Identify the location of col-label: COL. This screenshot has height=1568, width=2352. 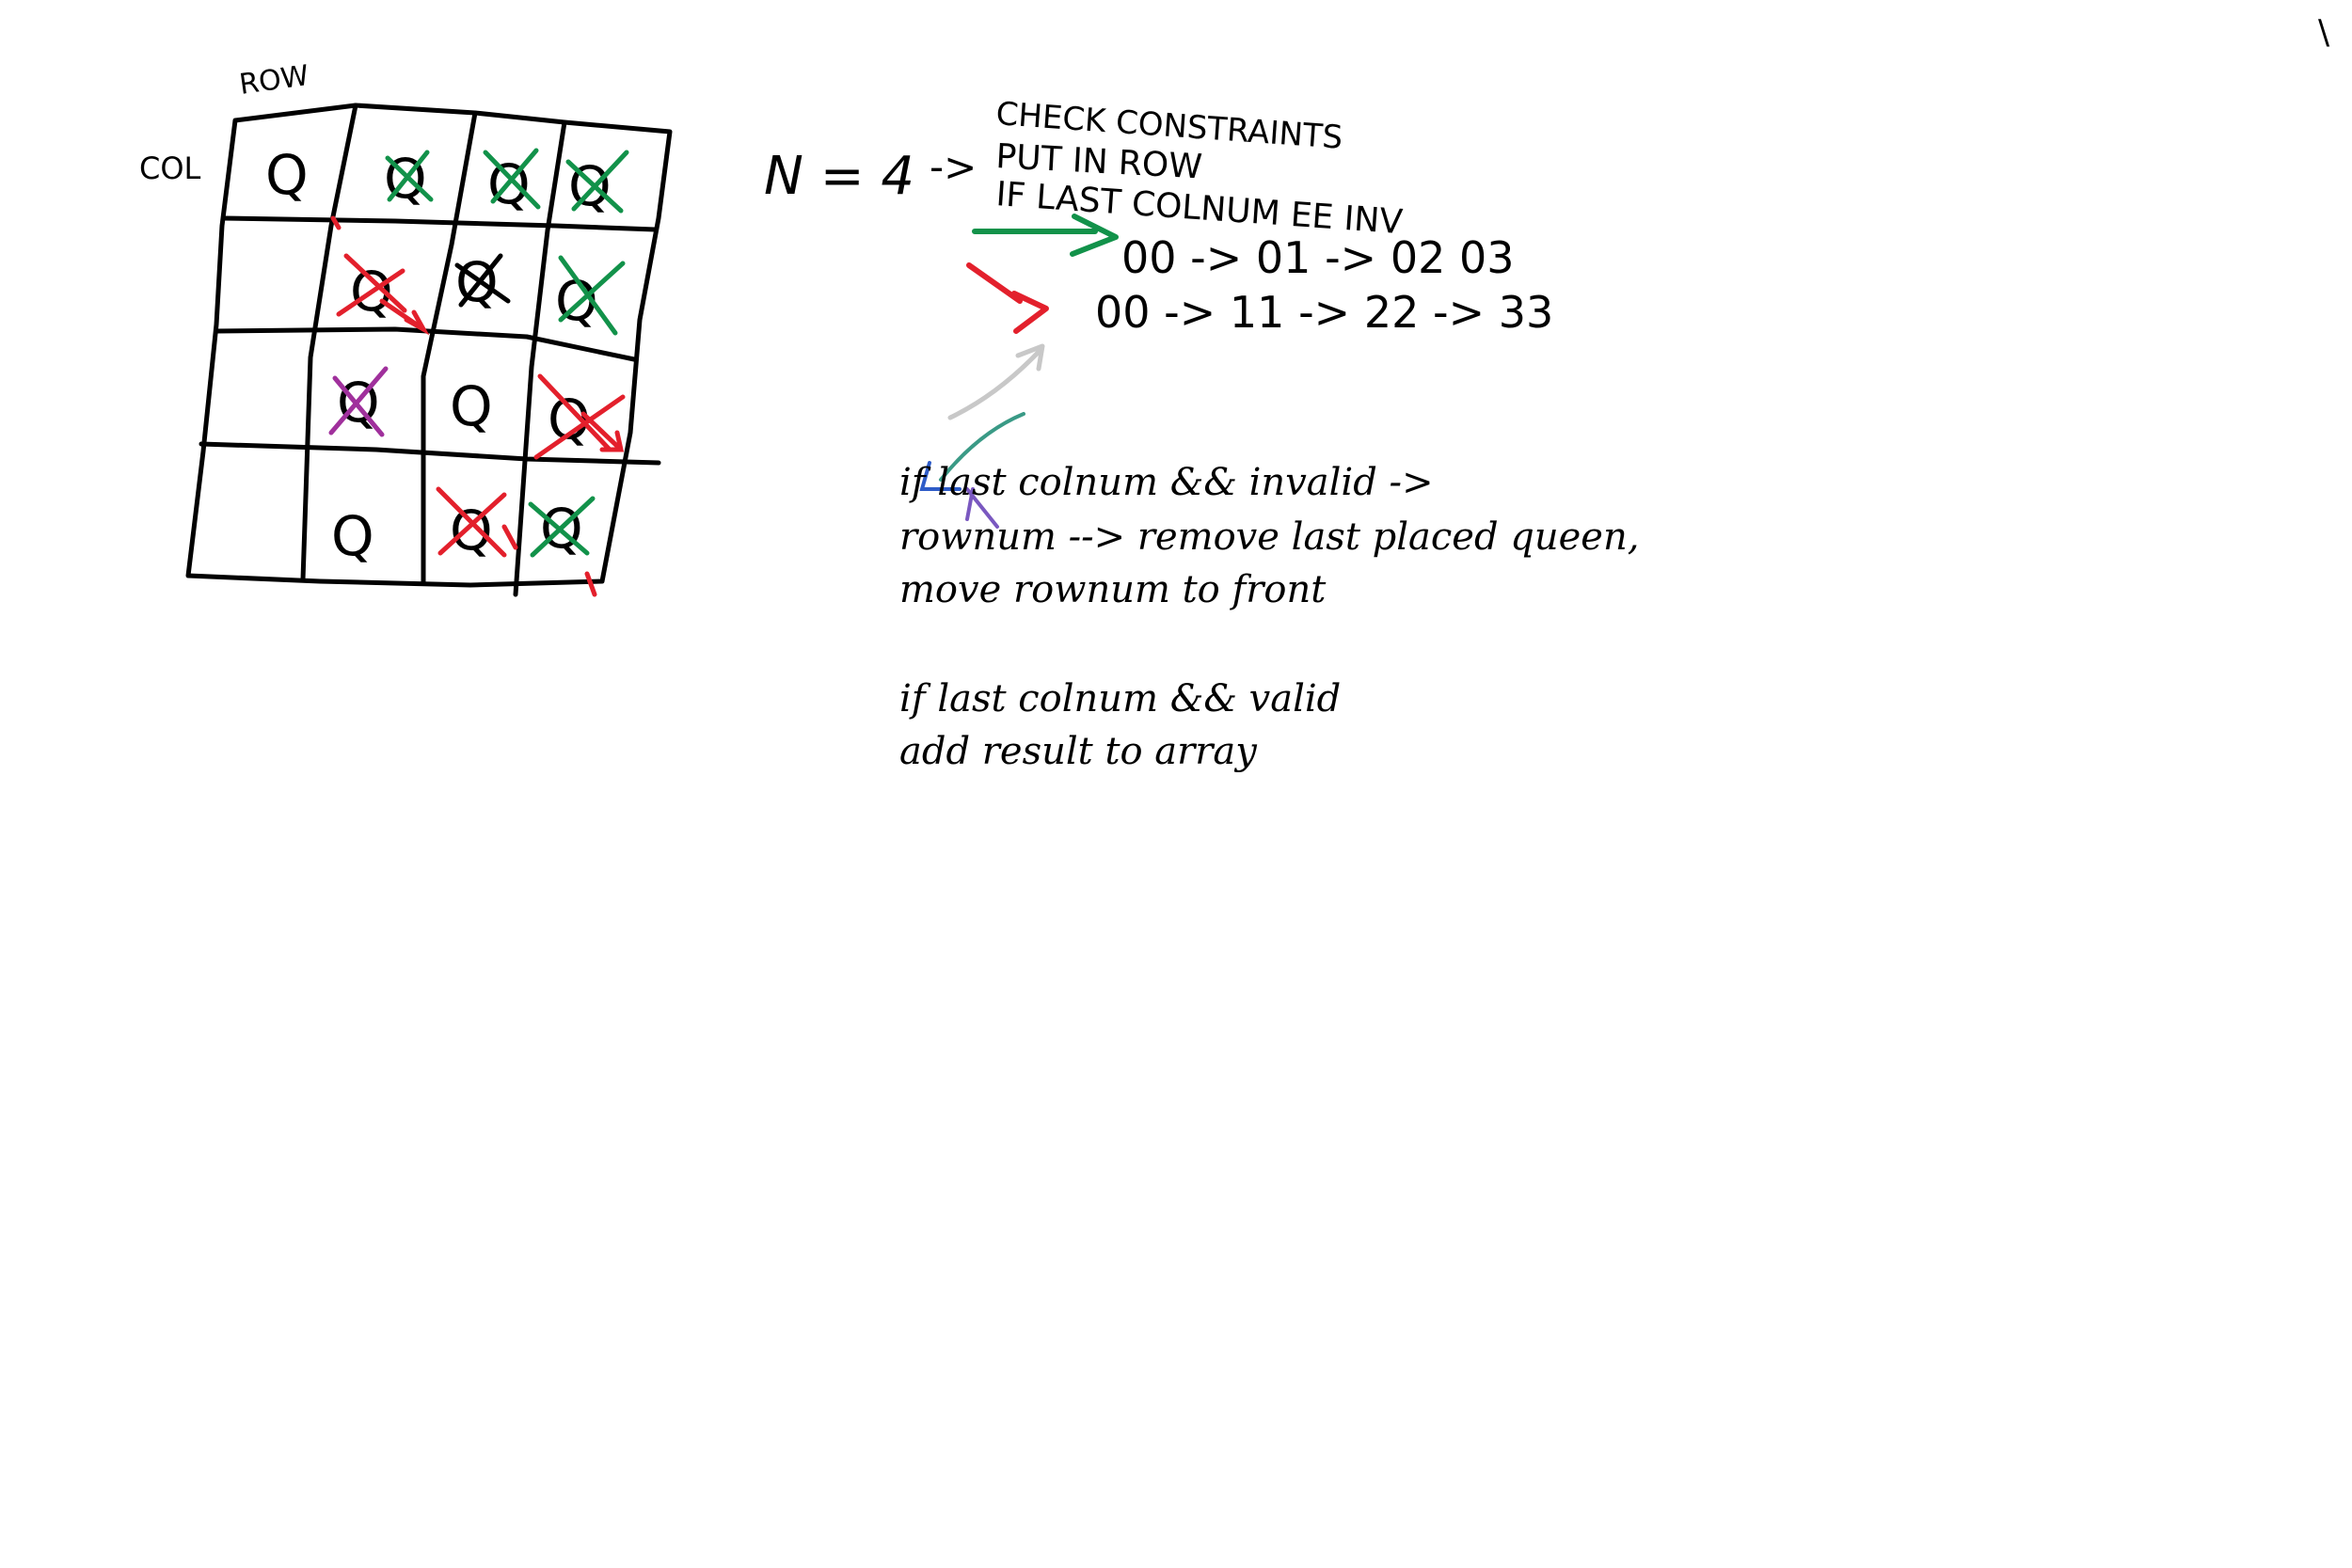
(170, 168).